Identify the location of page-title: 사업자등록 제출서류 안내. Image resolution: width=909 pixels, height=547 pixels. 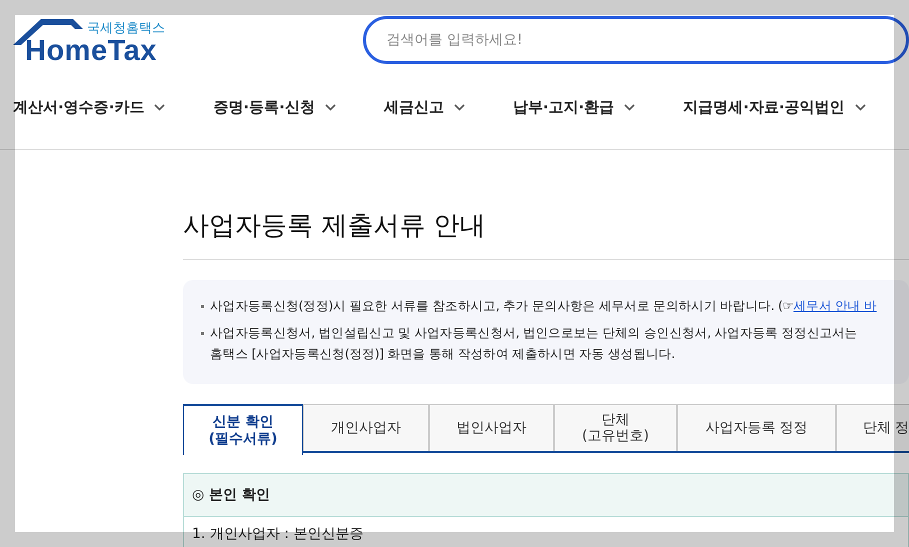
(546, 234).